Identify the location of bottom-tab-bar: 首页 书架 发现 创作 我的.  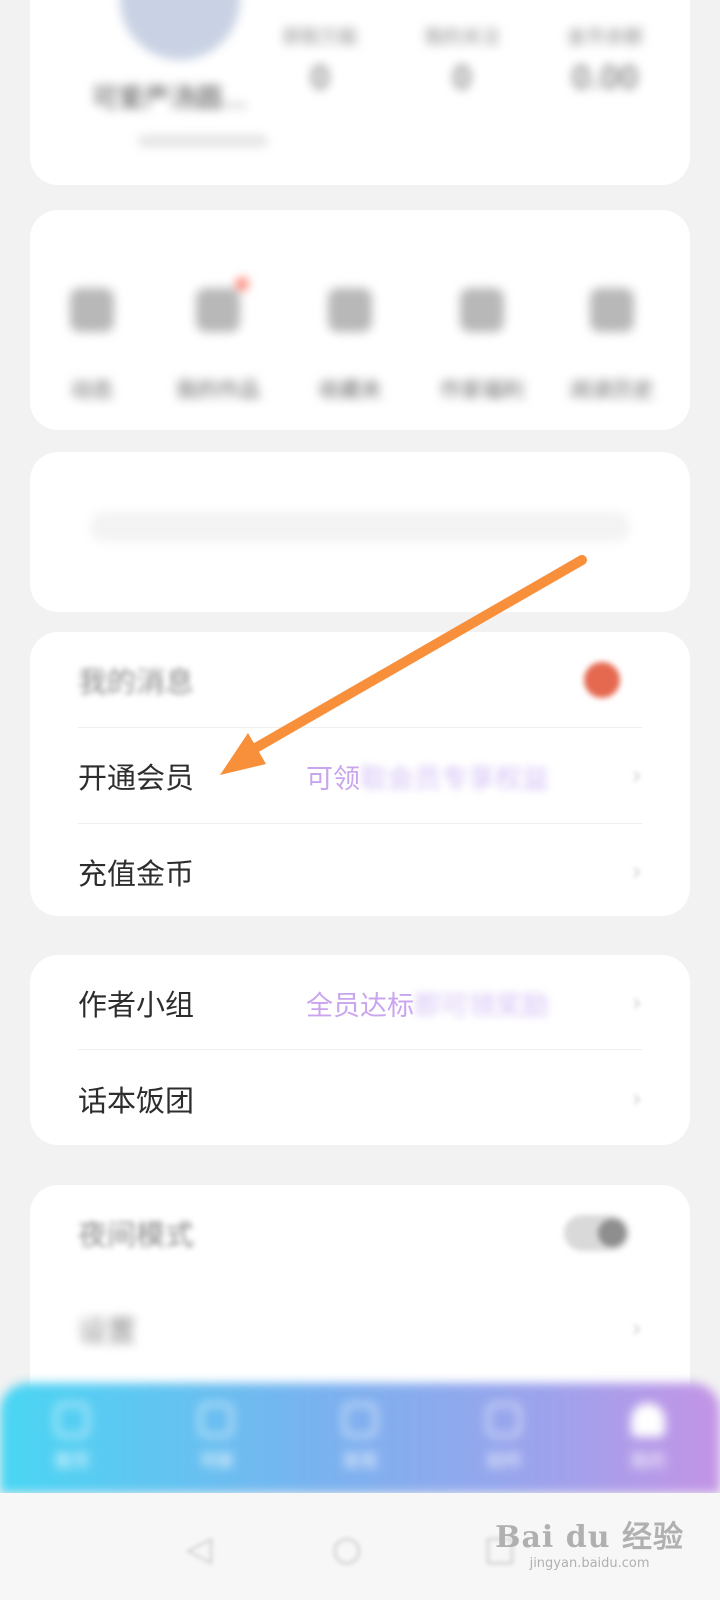
(360, 1438).